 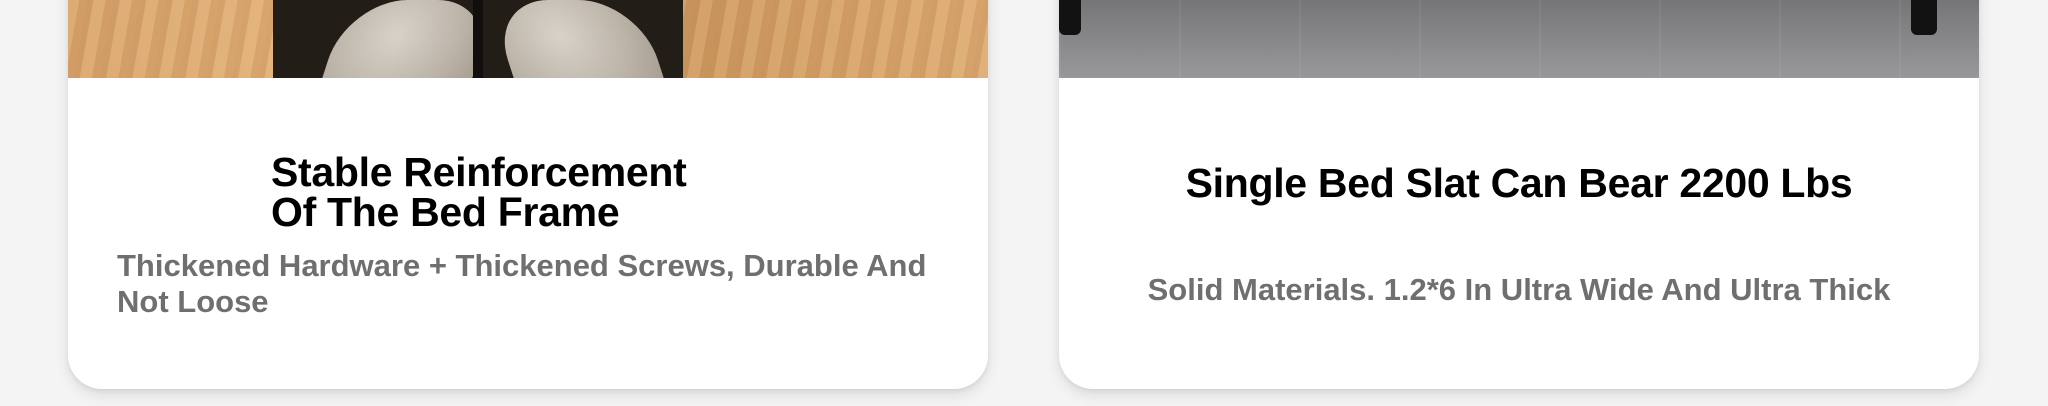 I want to click on feature-title-line-2: Of The Bed Frame, so click(x=445, y=212).